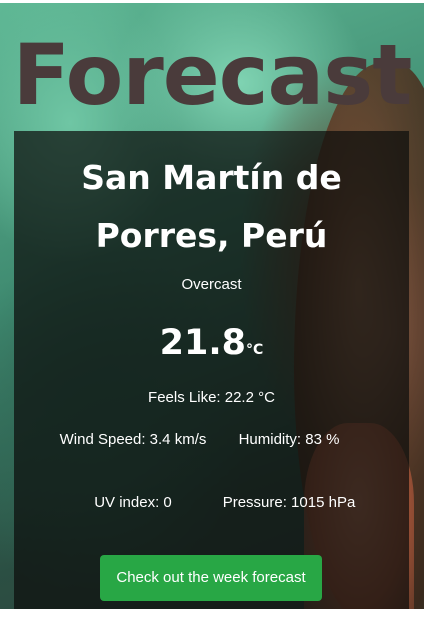 The width and height of the screenshot is (424, 619). I want to click on wind-speed: Wind Speed: 3.4 km/s, so click(133, 439).